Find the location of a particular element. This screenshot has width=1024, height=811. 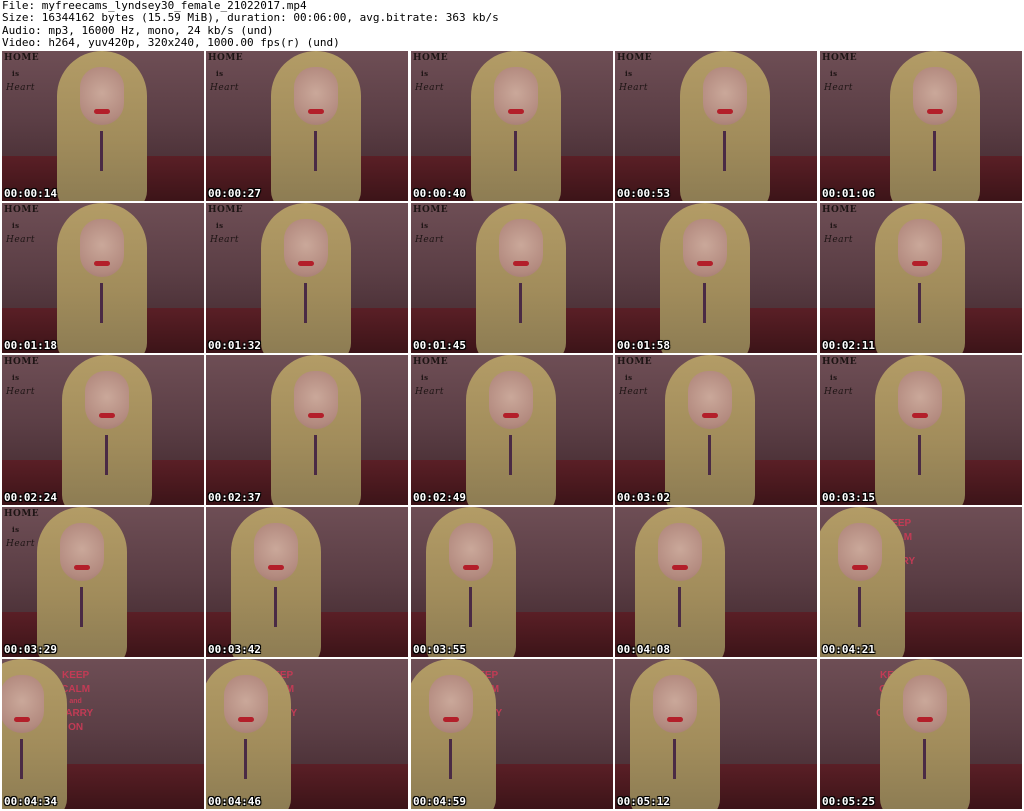

thumbnail-timestamp: 00:02:49 is located at coordinates (439, 497).